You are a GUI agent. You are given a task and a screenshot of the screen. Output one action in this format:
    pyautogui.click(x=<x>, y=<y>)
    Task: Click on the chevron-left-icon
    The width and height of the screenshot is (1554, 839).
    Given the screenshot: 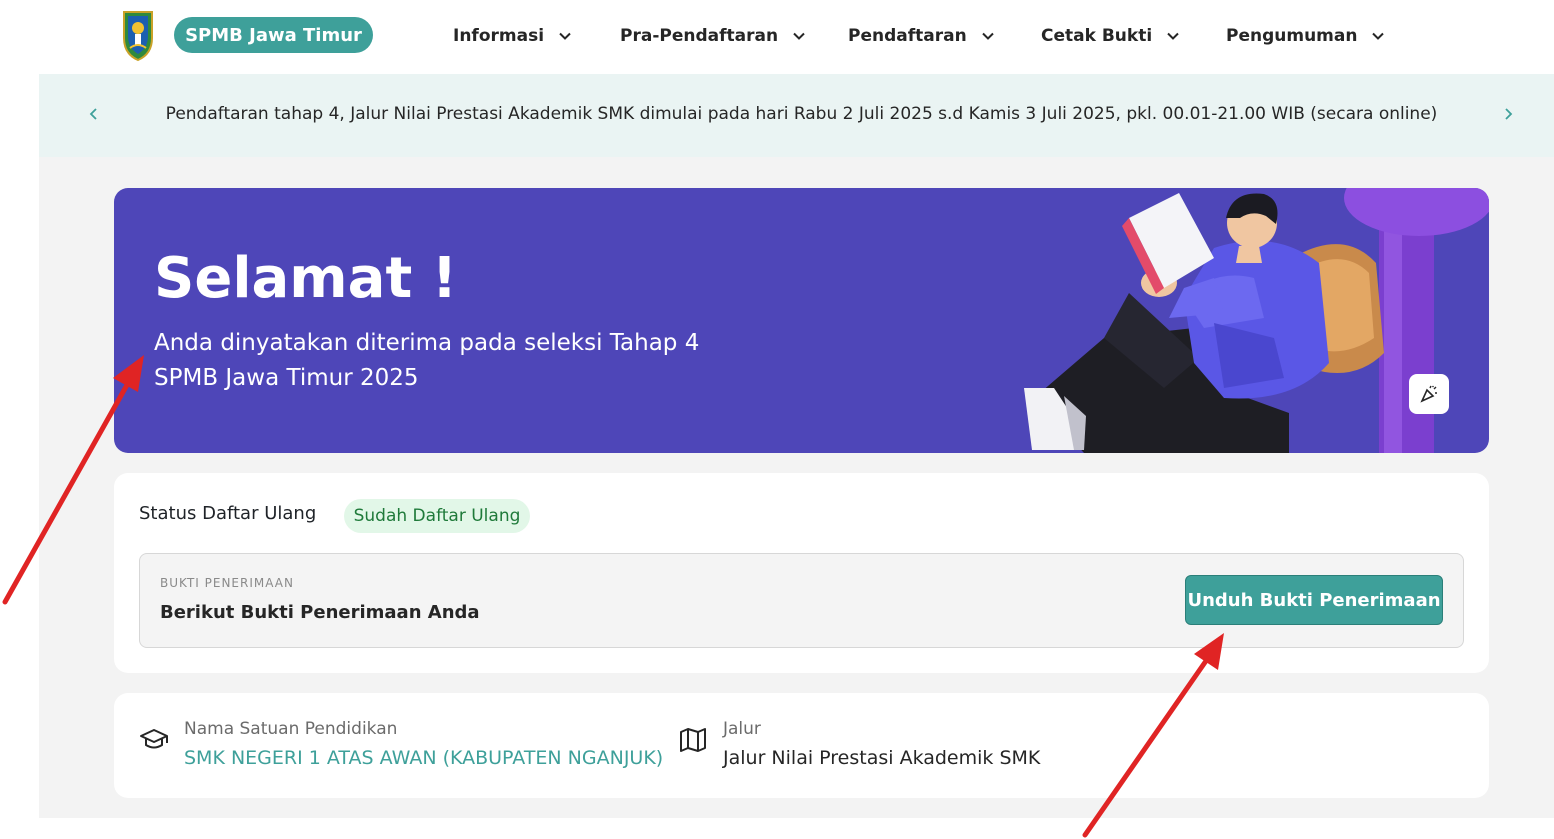 What is the action you would take?
    pyautogui.click(x=93, y=114)
    